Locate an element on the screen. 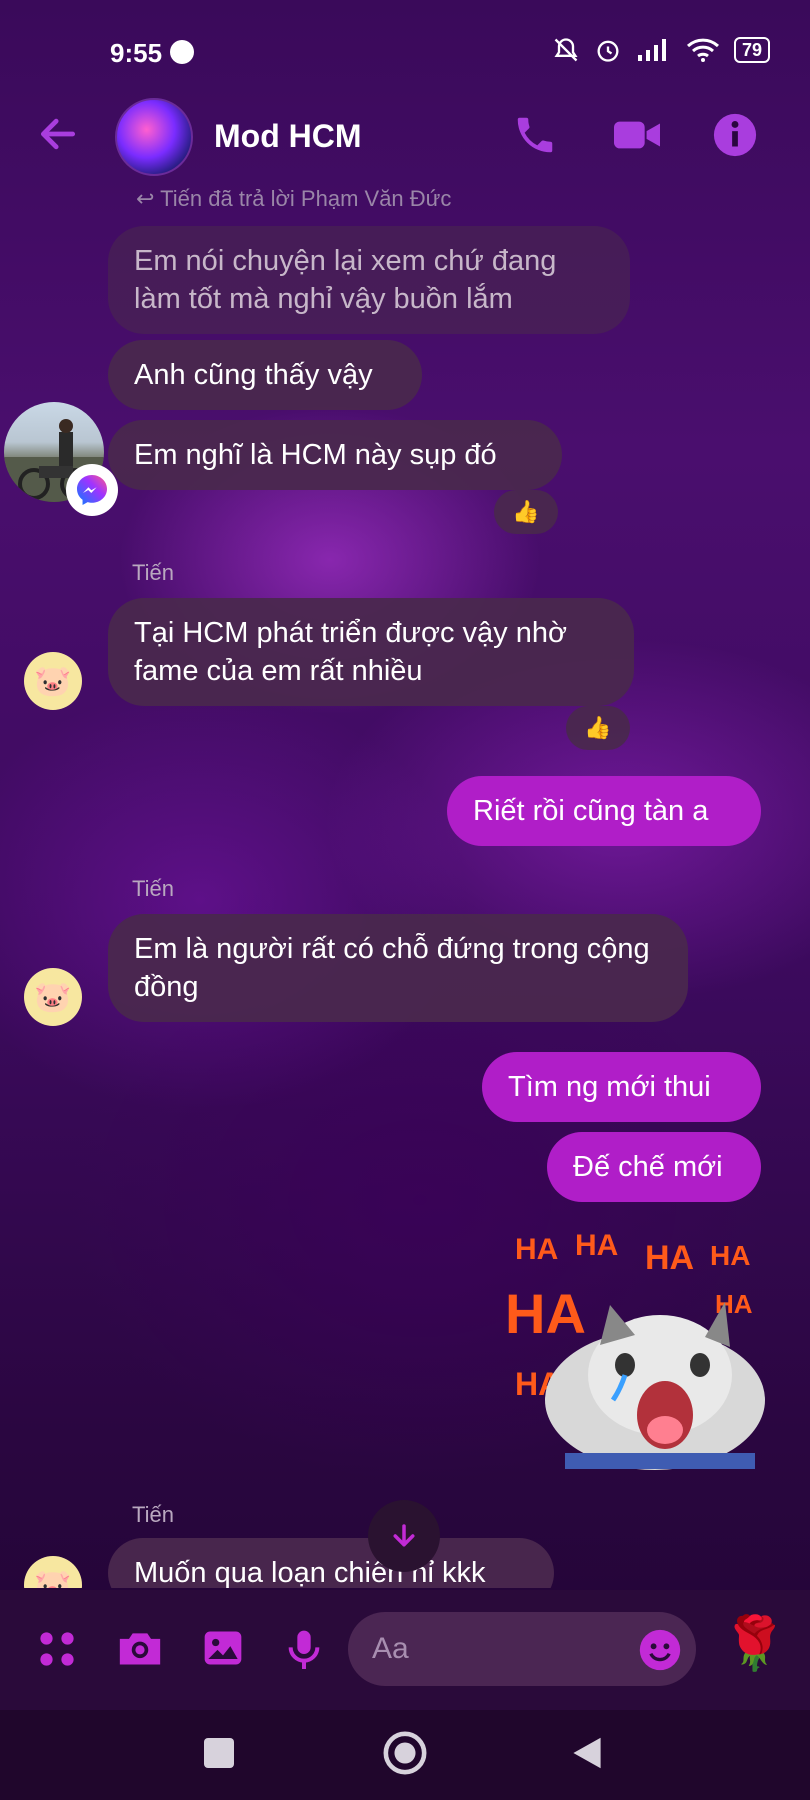 Image resolution: width=810 pixels, height=1800 pixels. my-message-bubble: Riết rồi cũng tàn a is located at coordinates (604, 811).